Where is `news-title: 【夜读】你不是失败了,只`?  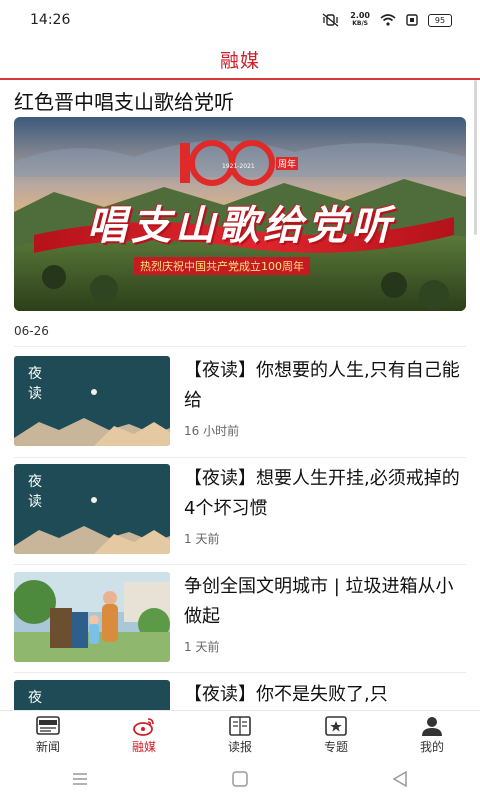
news-title: 【夜读】你不是失败了,只 is located at coordinates (325, 695).